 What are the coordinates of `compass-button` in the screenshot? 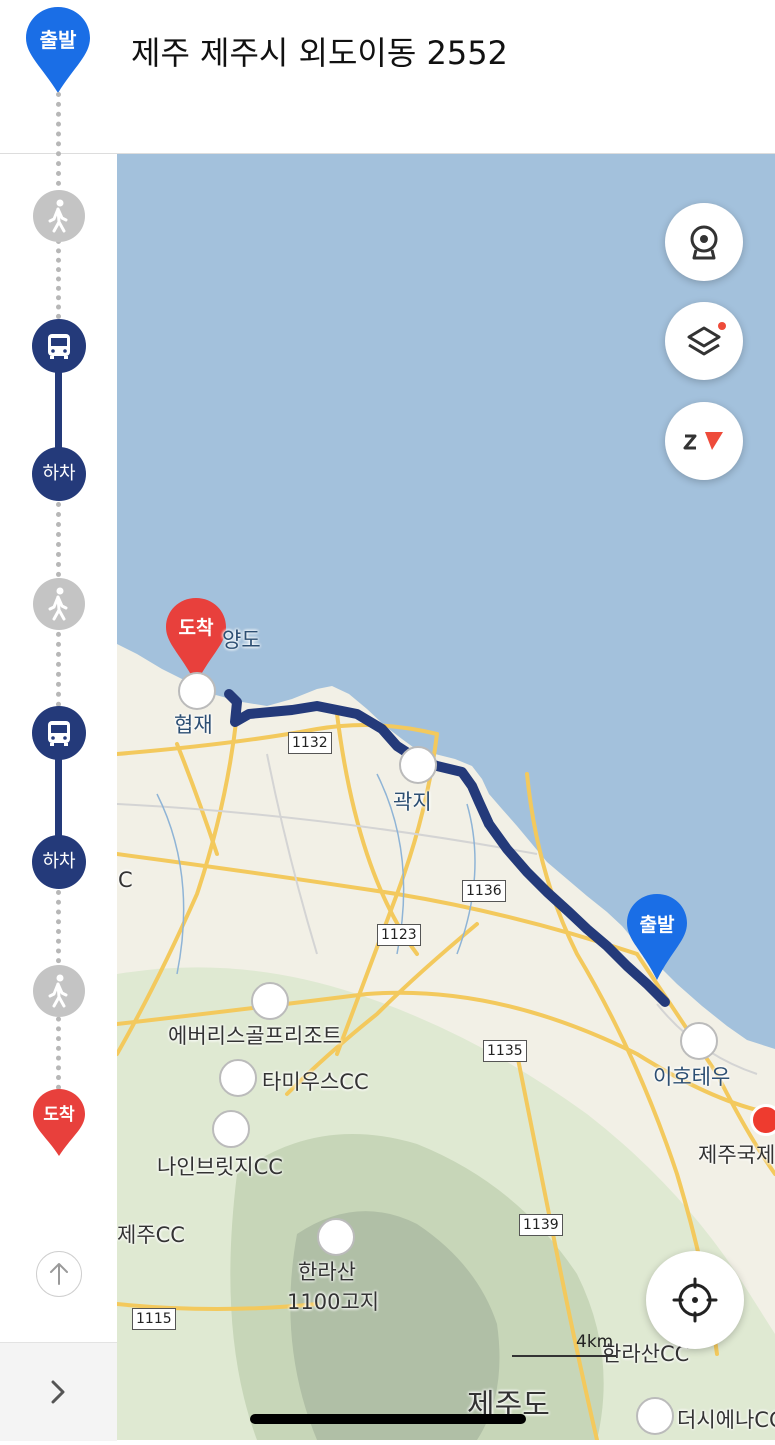 It's located at (704, 441).